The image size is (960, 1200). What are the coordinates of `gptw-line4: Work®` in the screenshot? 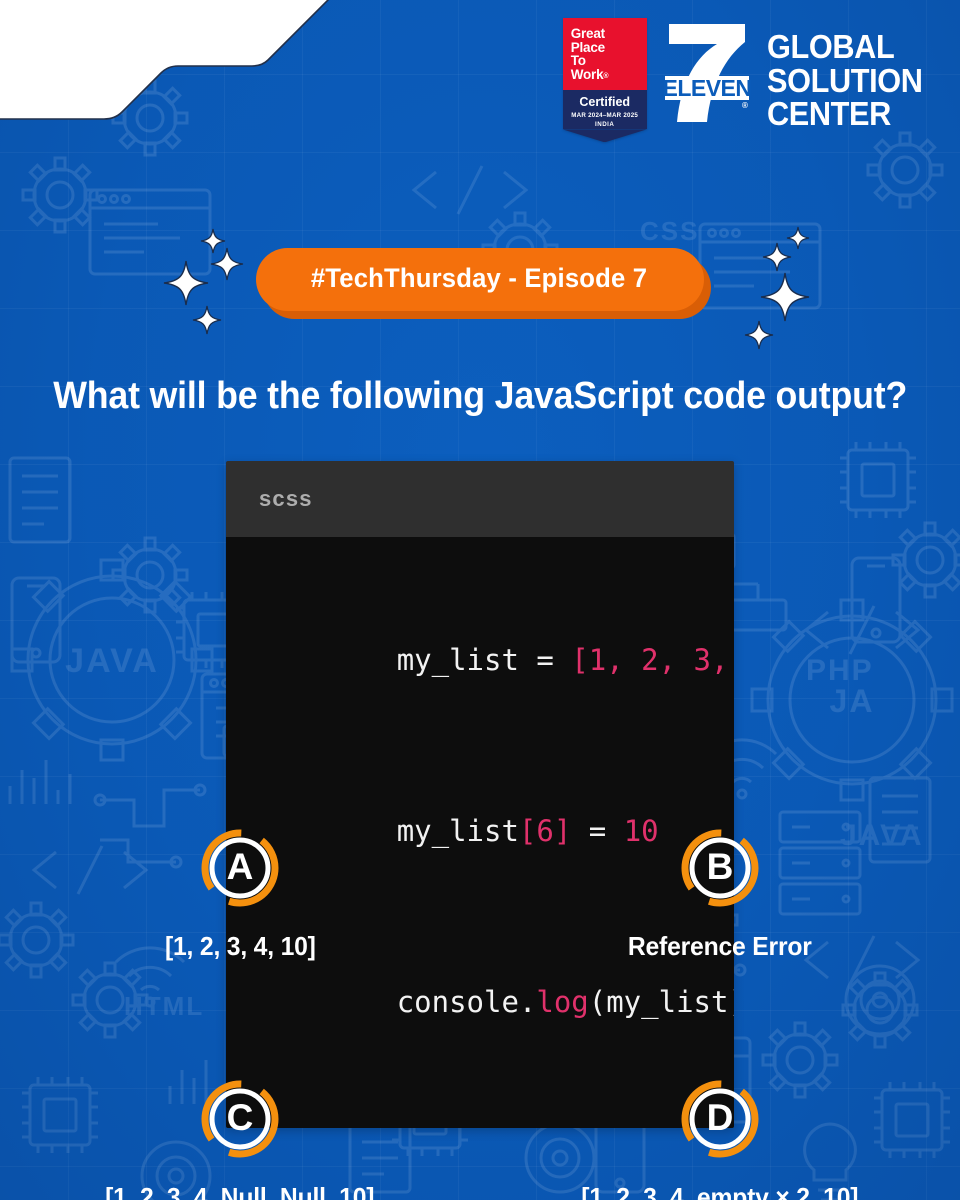 It's located at (589, 74).